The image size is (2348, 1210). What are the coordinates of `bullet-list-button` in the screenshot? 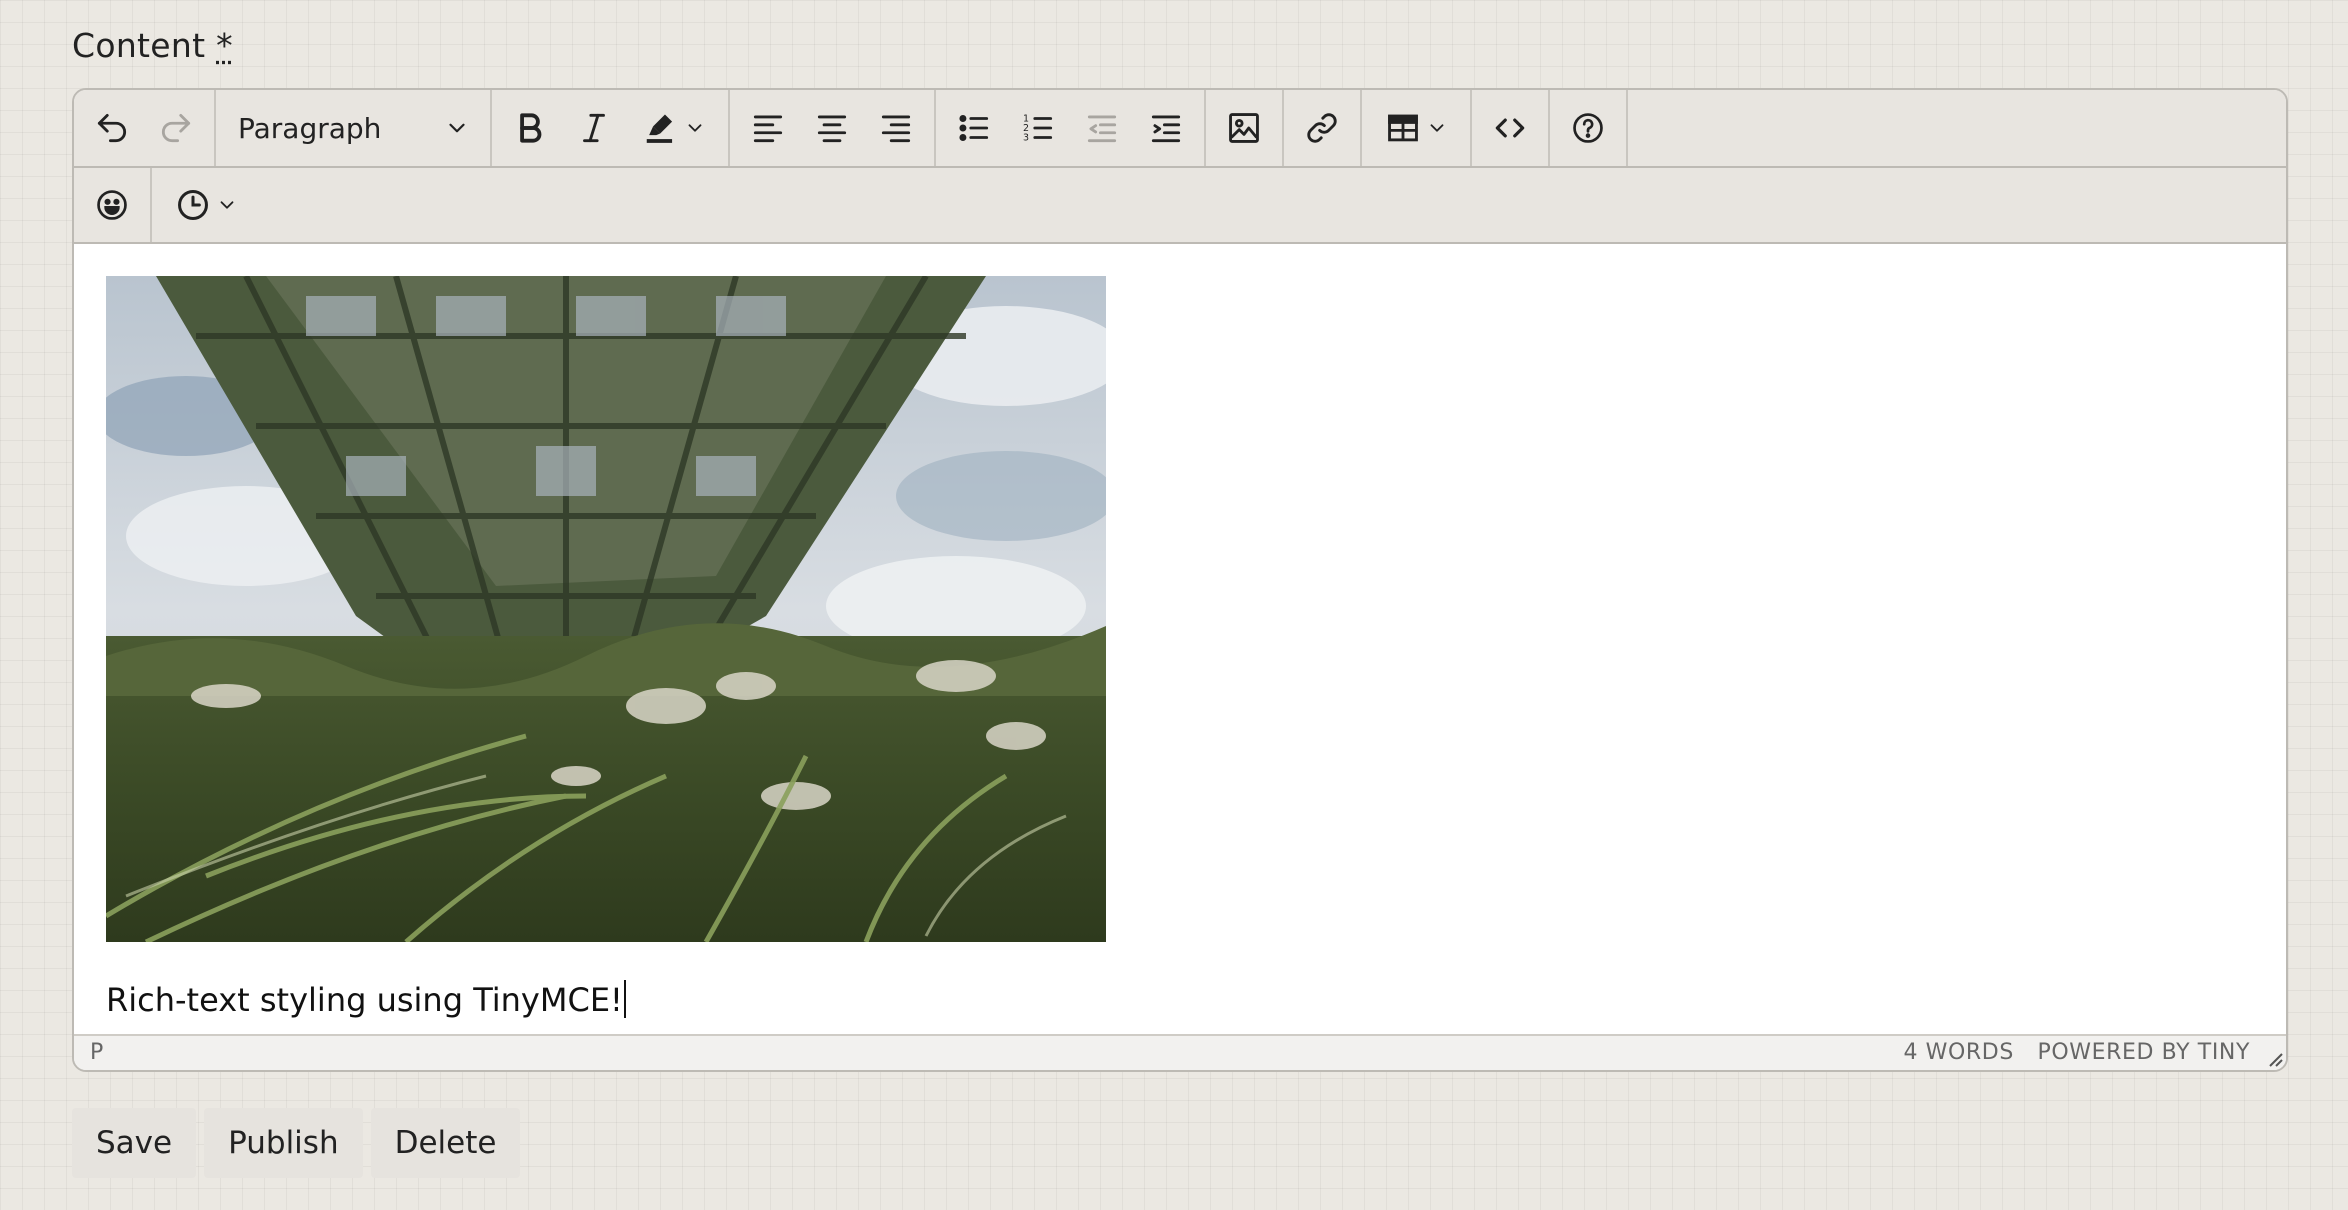 It's located at (974, 128).